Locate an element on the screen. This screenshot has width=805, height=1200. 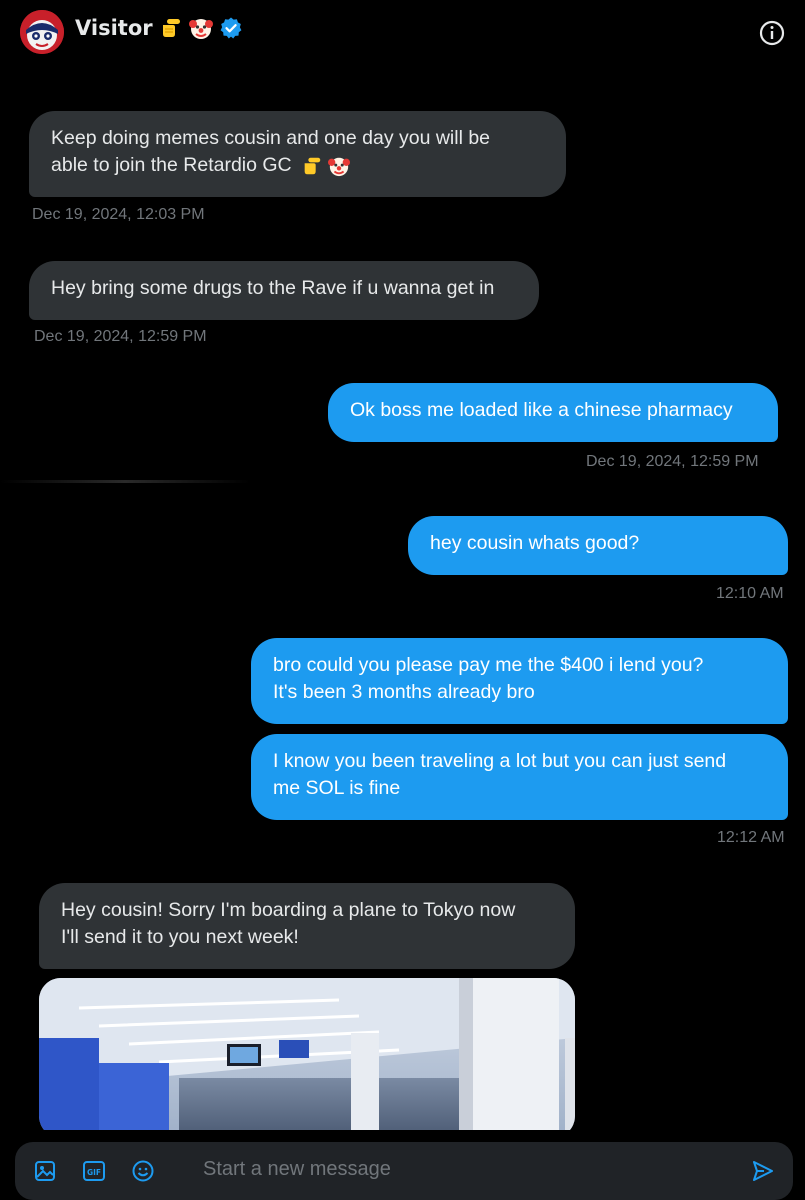
message-text-line: It's been 3 months already bro is located at coordinates (404, 692).